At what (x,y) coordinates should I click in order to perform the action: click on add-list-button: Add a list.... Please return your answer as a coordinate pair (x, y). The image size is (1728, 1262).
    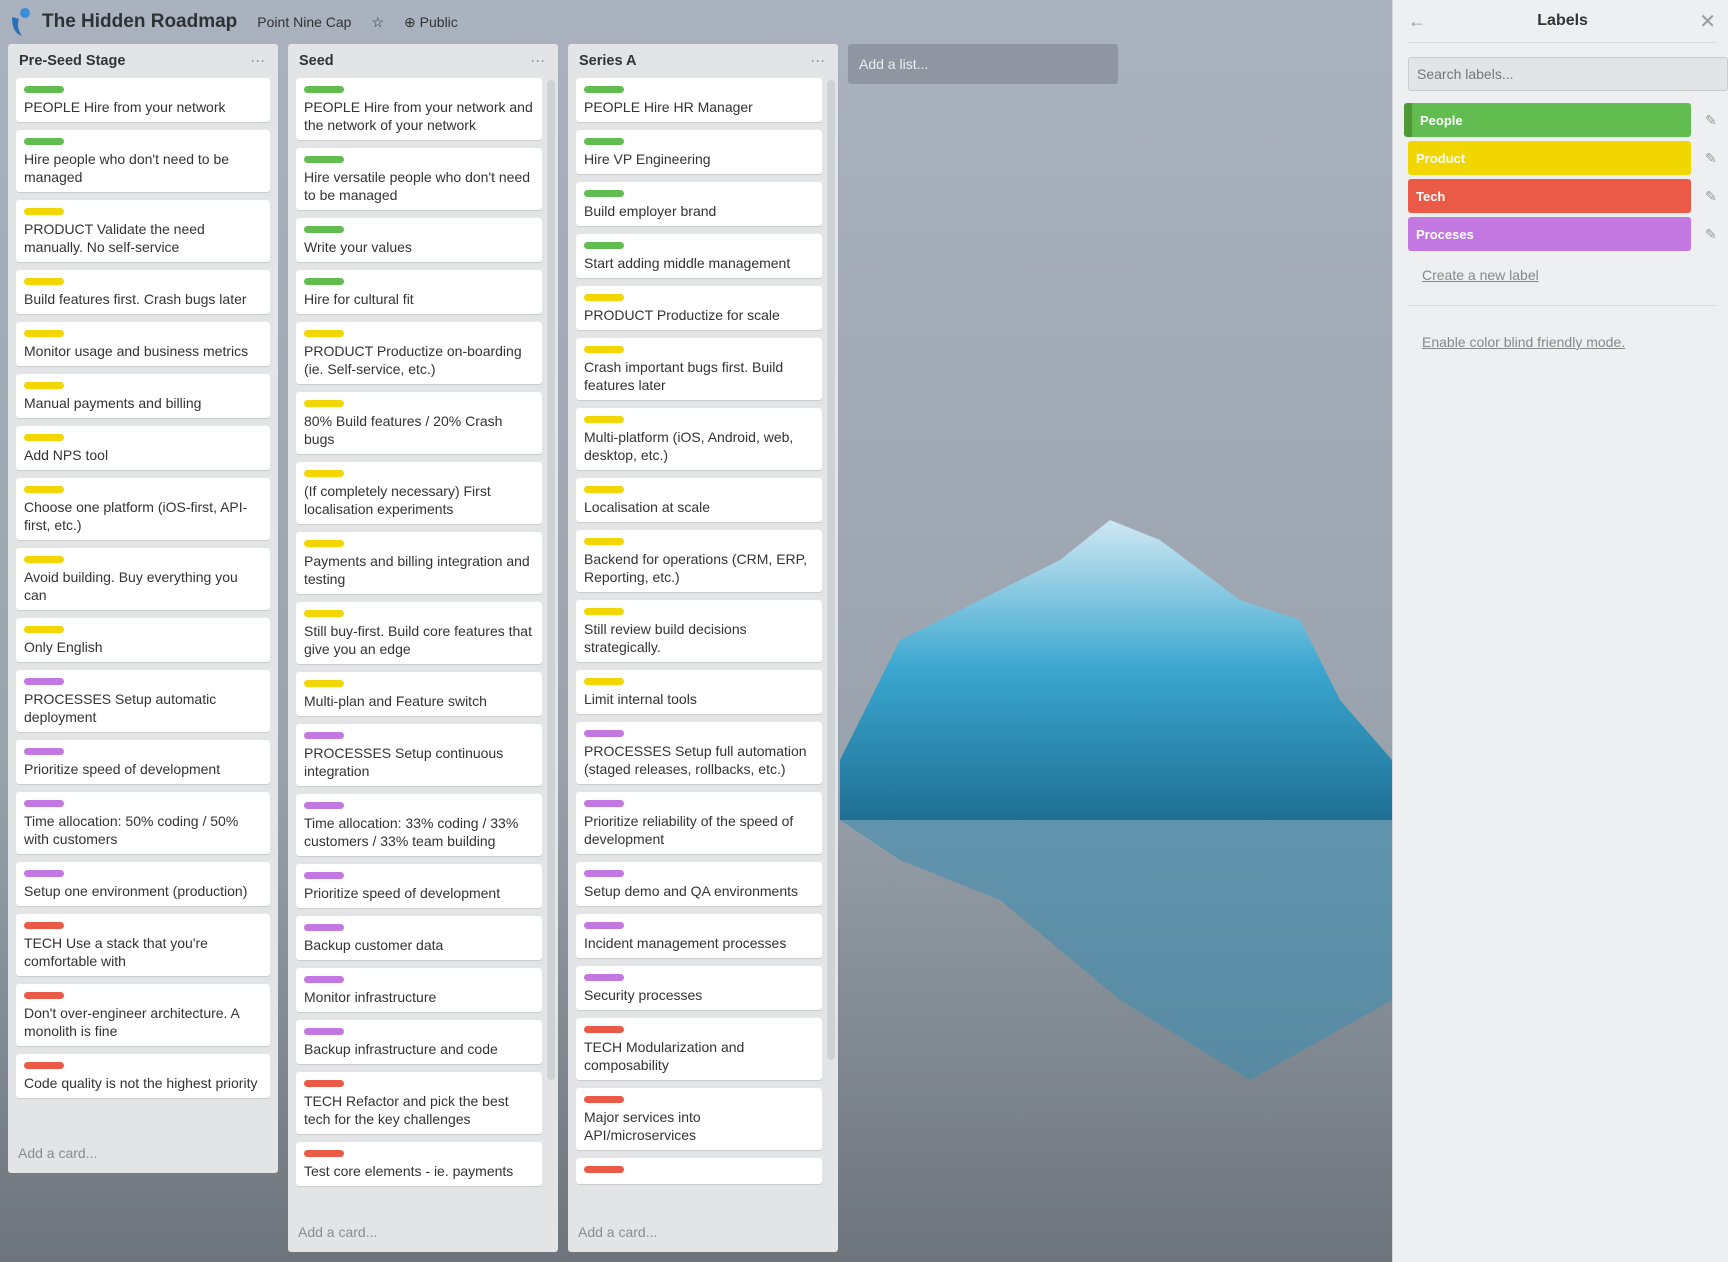
    Looking at the image, I should click on (983, 64).